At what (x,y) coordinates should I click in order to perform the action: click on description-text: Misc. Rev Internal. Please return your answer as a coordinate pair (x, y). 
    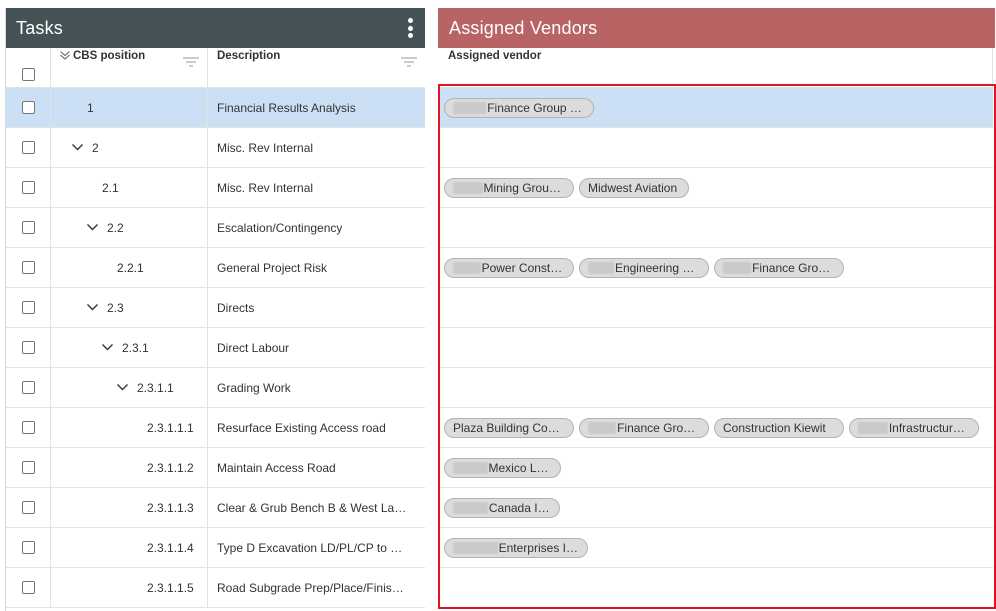
    Looking at the image, I should click on (265, 187).